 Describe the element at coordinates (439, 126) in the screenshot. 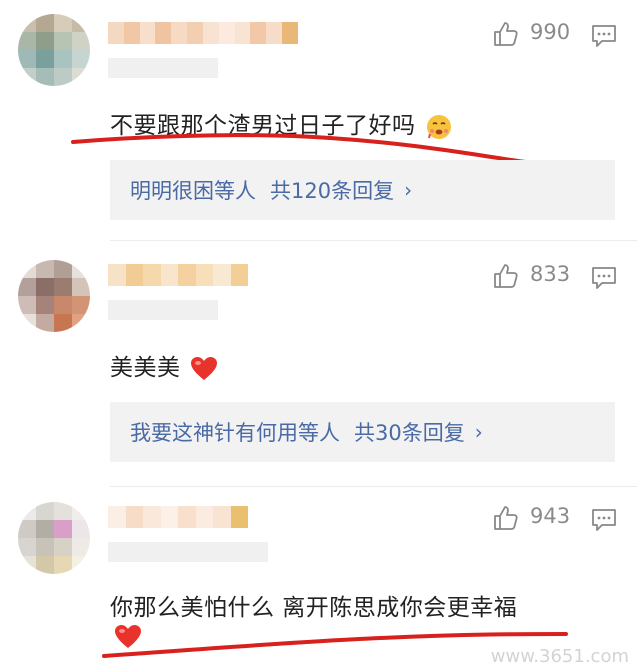

I see `drooling-face-icon` at that location.